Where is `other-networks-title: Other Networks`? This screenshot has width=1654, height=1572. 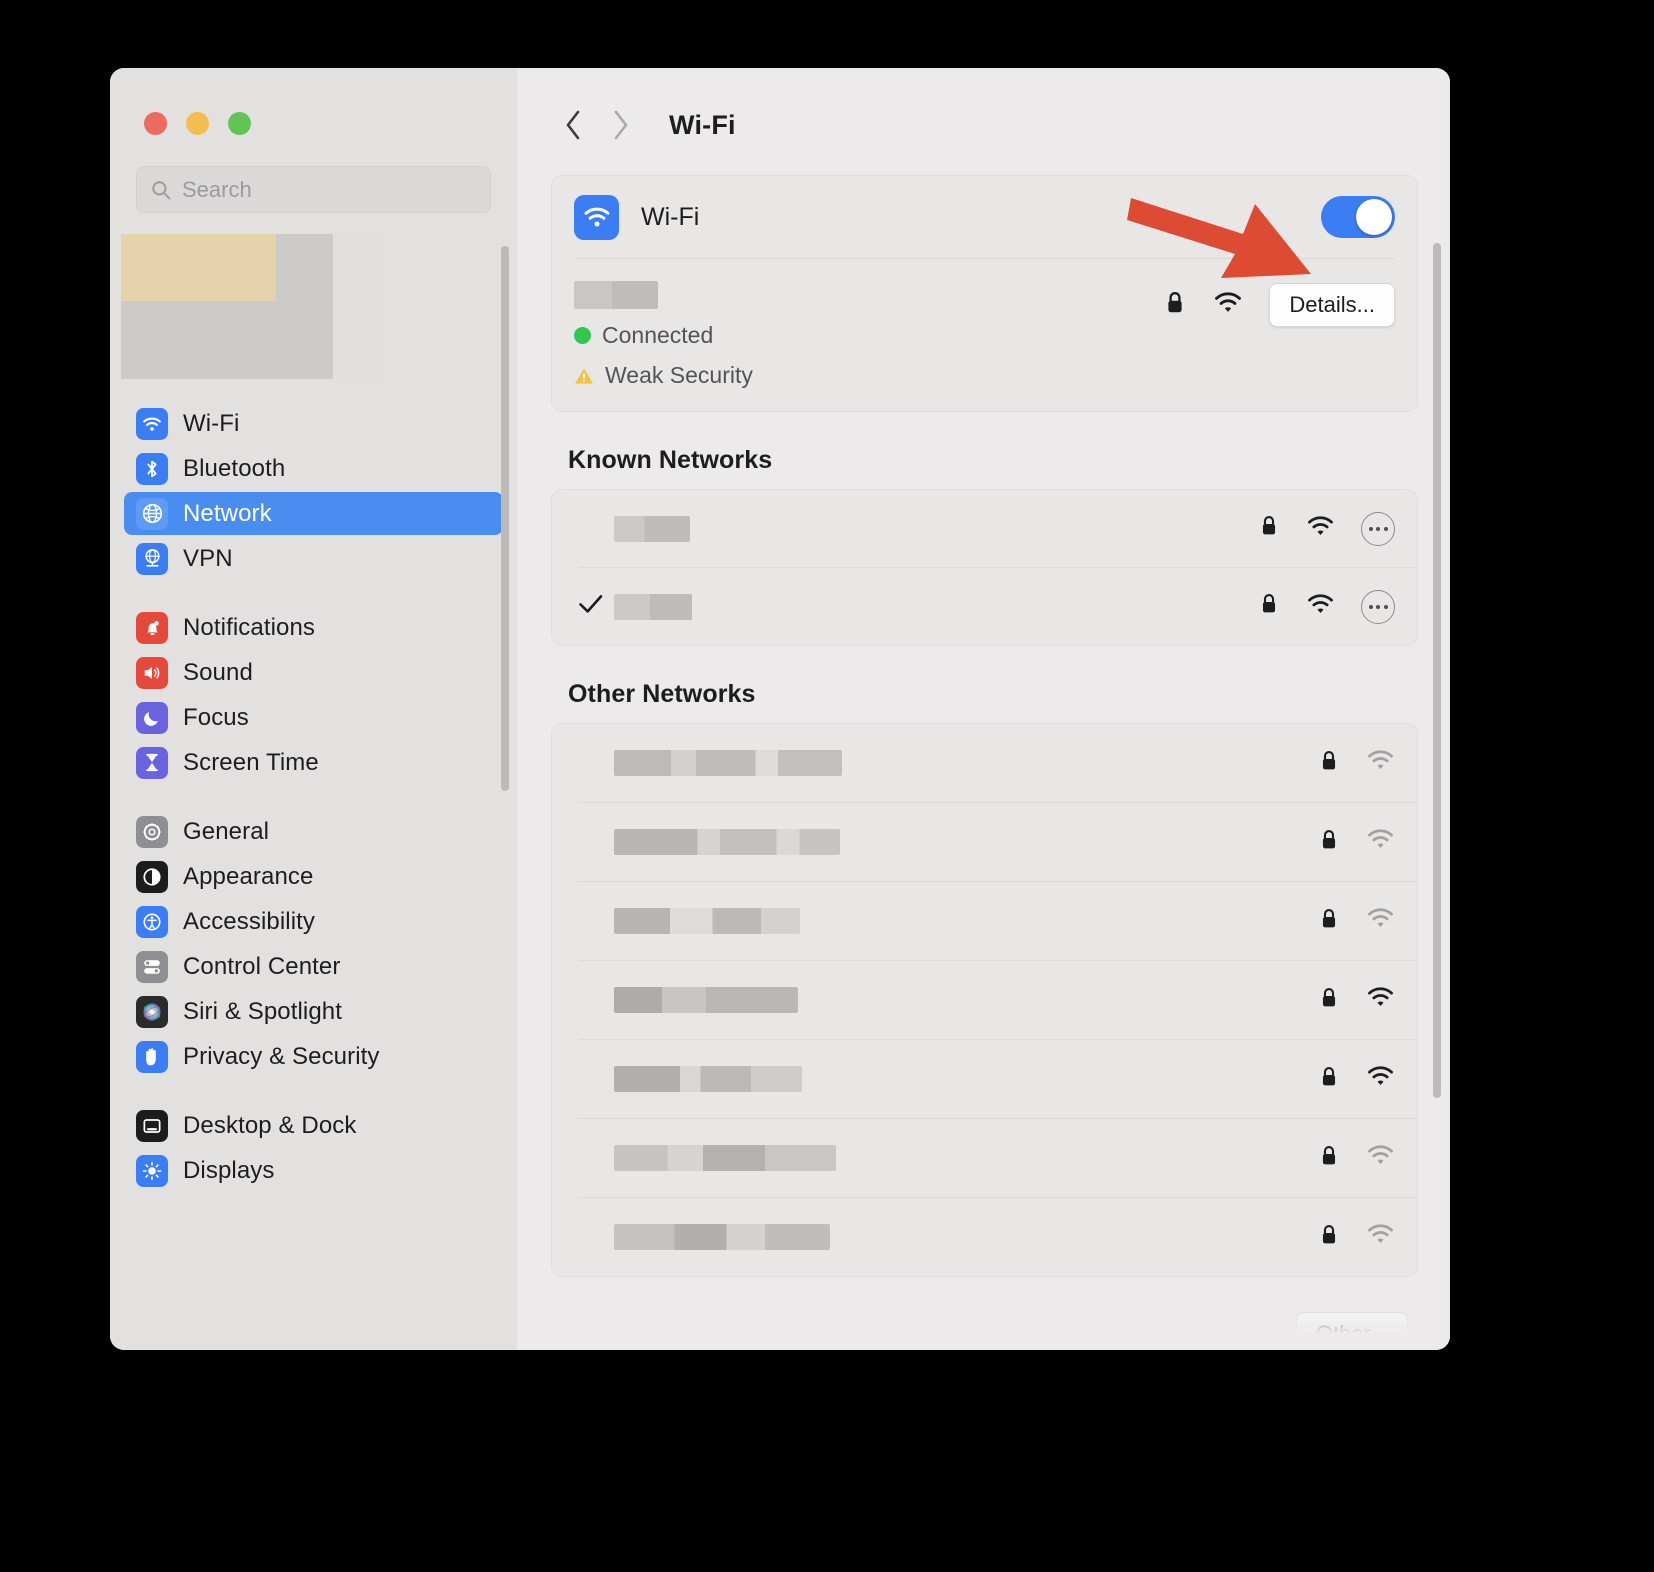
other-networks-title: Other Networks is located at coordinates (662, 694).